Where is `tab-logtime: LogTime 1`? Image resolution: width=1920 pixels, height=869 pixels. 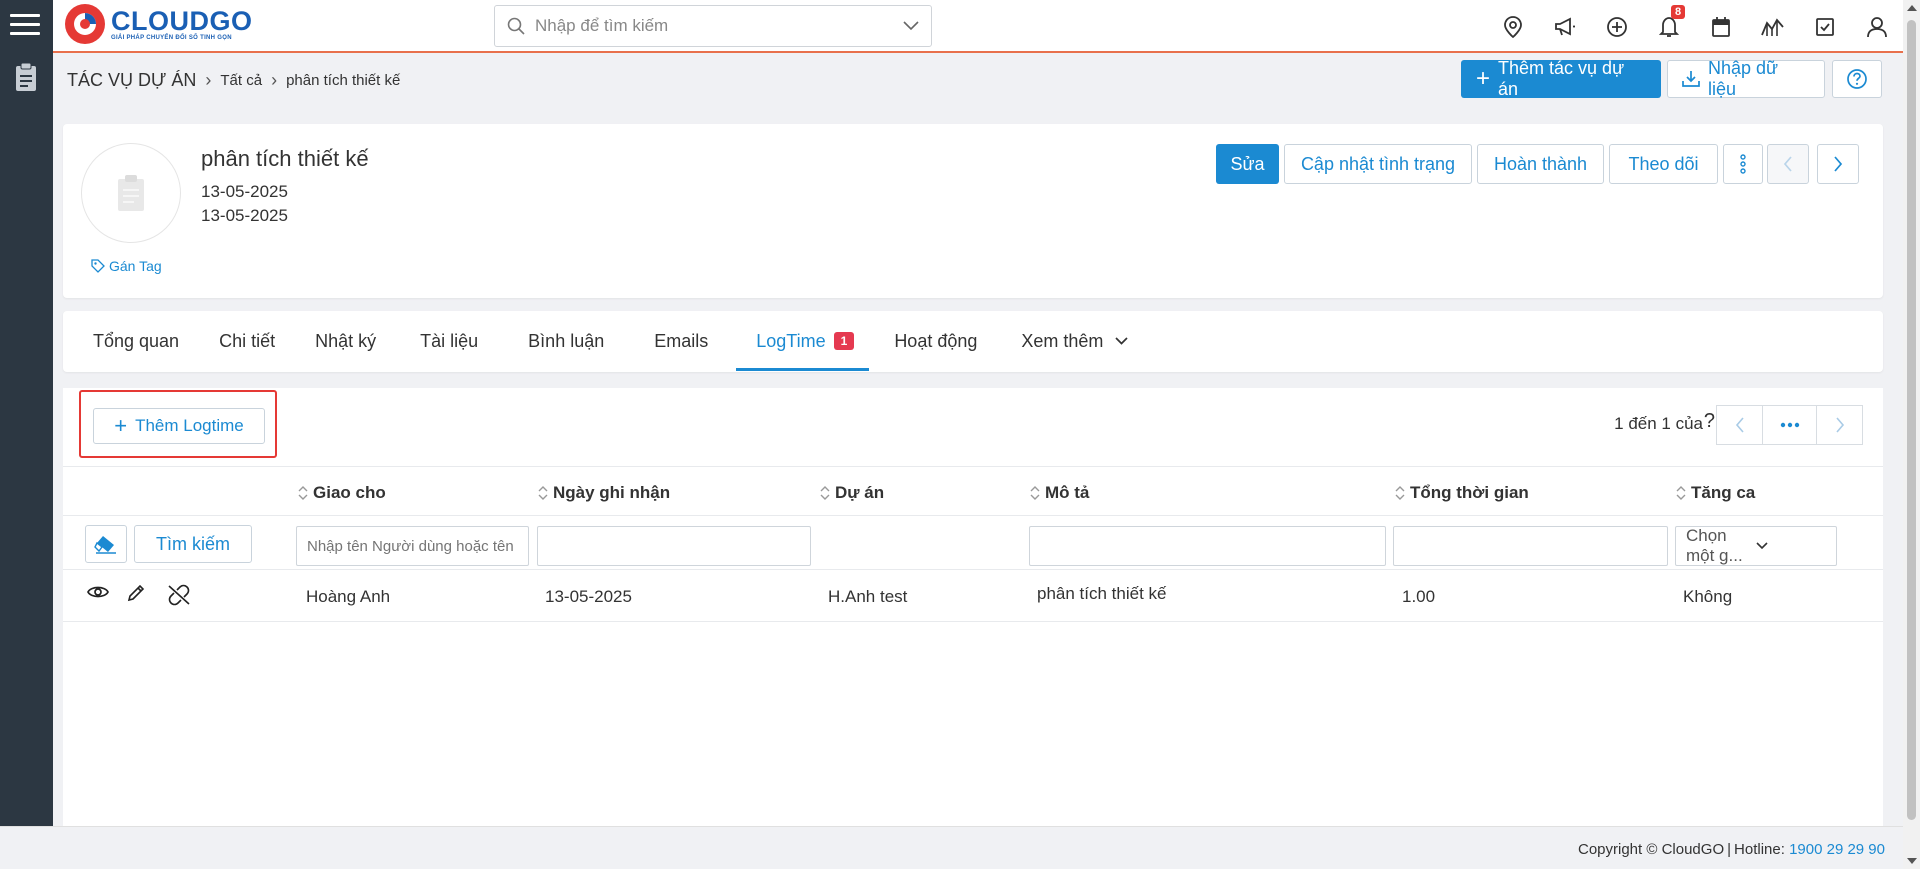 tab-logtime: LogTime 1 is located at coordinates (803, 341).